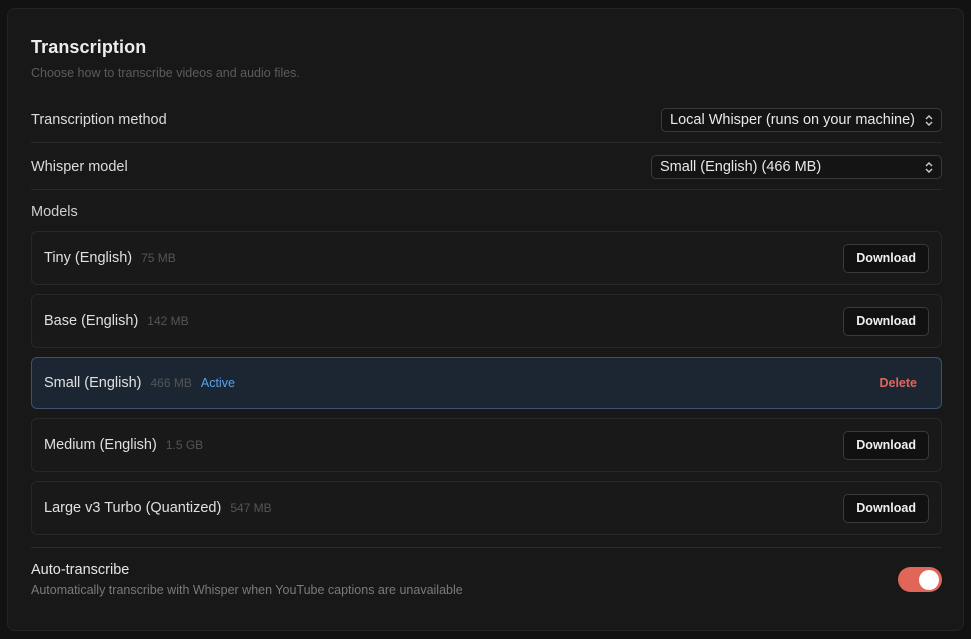 The height and width of the screenshot is (639, 971). What do you see at coordinates (100, 445) in the screenshot?
I see `model-name: Medium (English)` at bounding box center [100, 445].